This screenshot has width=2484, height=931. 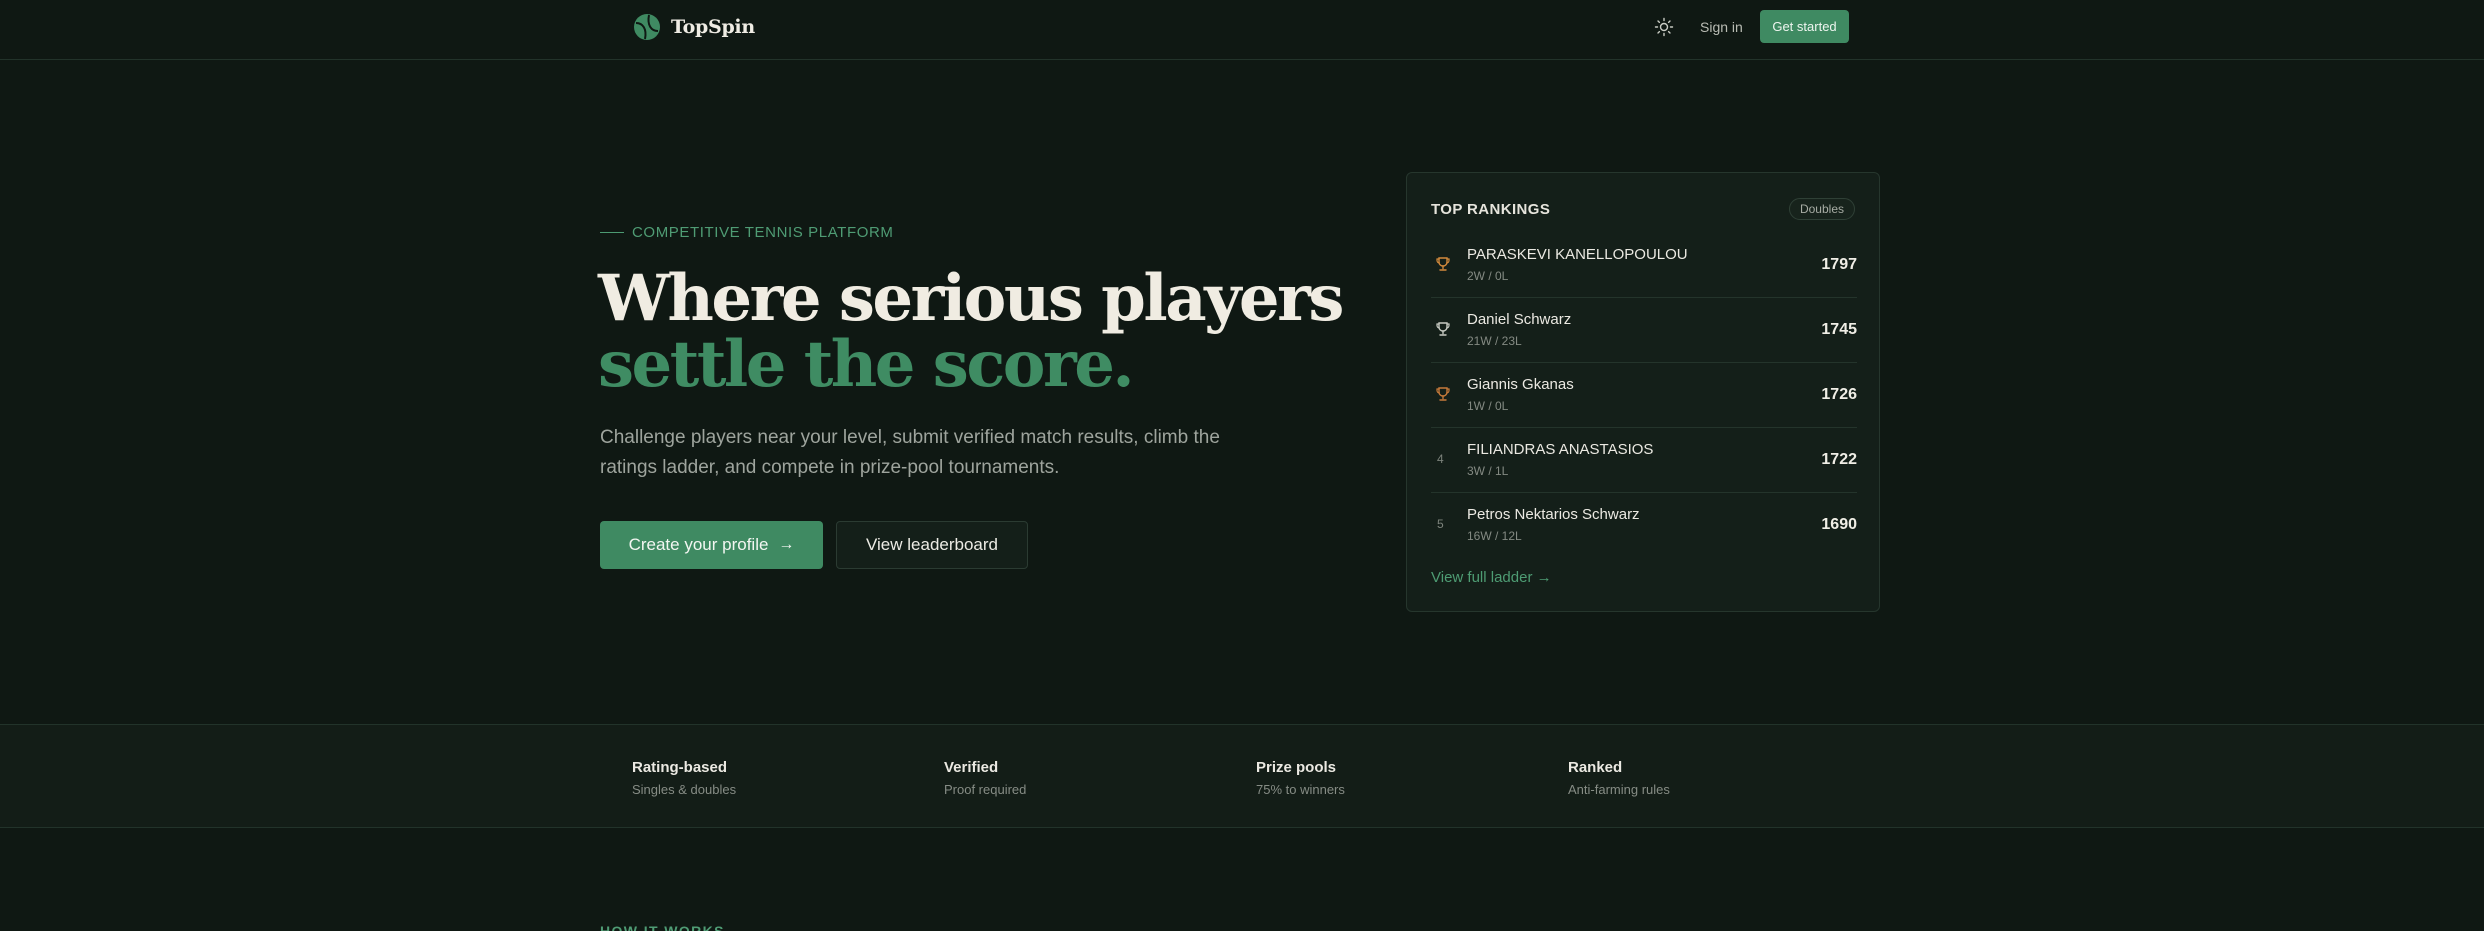 I want to click on feature-title: Rating-based, so click(x=680, y=767).